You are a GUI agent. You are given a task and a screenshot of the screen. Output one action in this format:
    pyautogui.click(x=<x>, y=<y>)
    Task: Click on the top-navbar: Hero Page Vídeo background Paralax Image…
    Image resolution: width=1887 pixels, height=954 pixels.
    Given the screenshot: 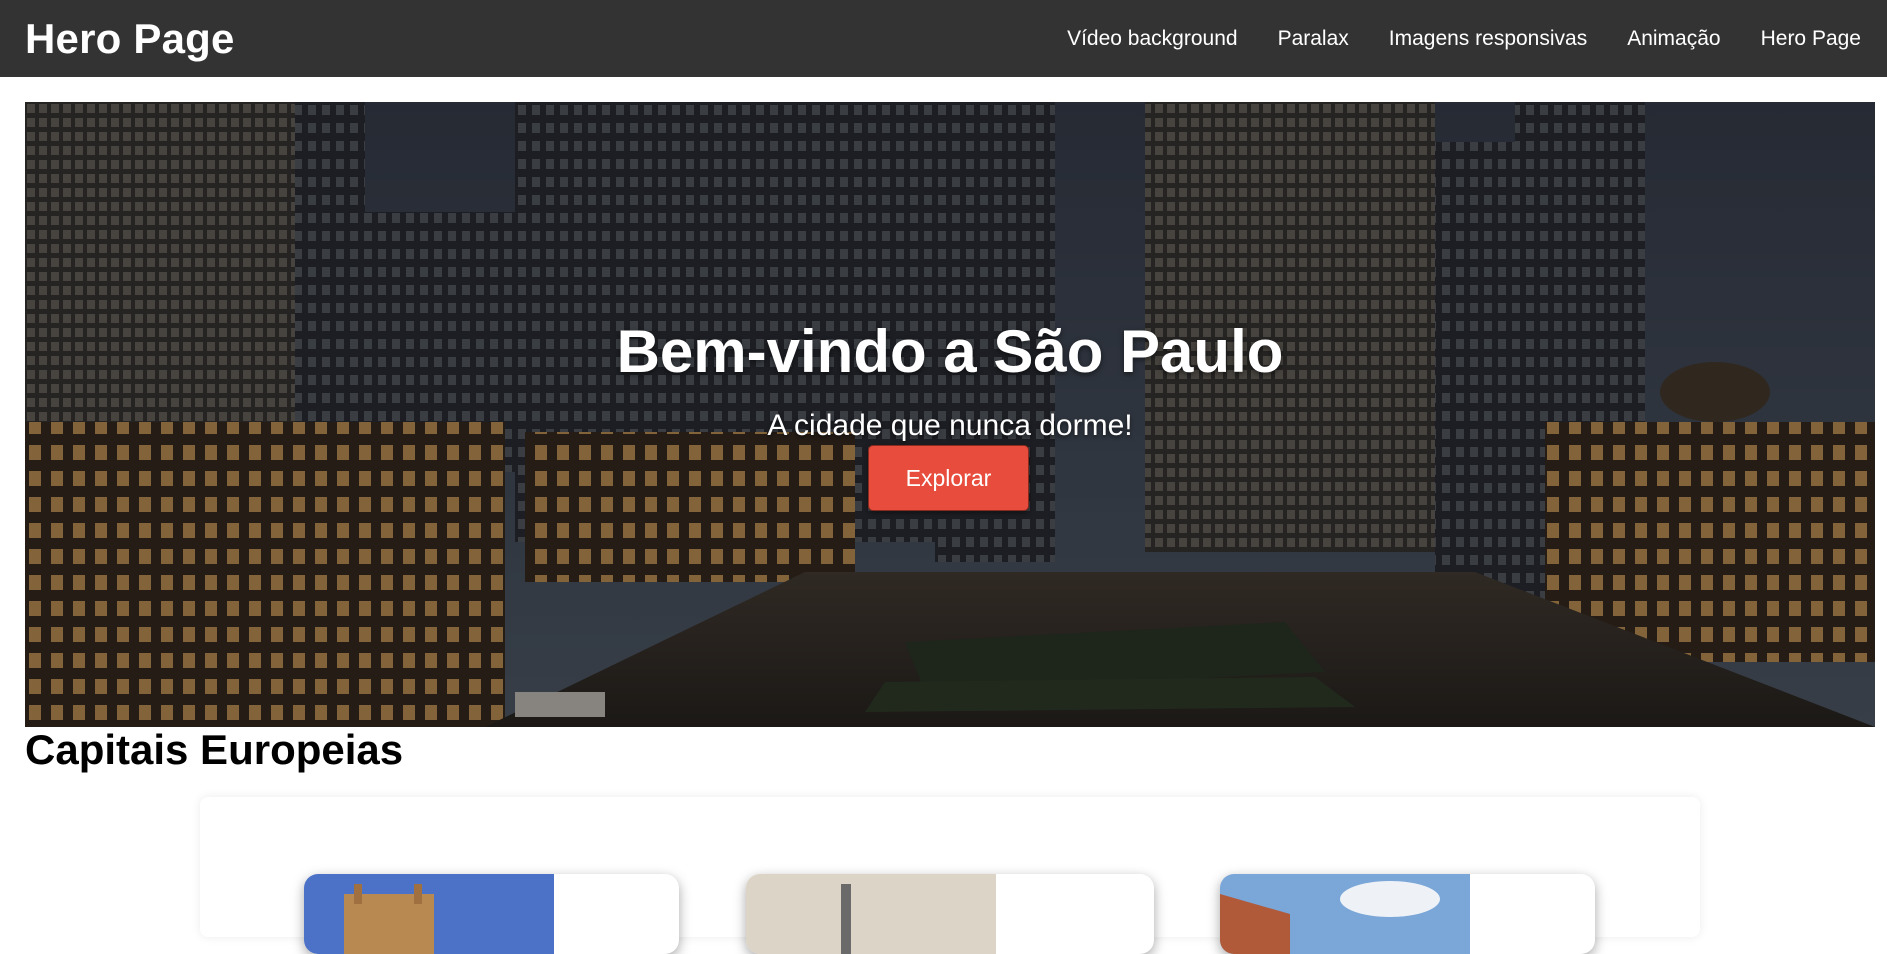 What is the action you would take?
    pyautogui.click(x=943, y=38)
    